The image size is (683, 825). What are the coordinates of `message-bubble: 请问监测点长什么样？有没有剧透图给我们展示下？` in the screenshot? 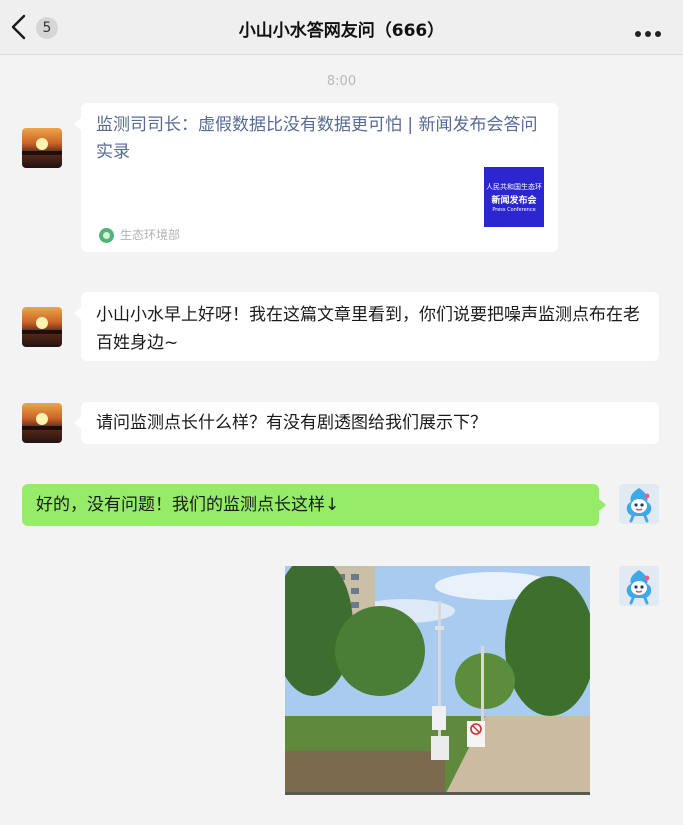 It's located at (366, 423).